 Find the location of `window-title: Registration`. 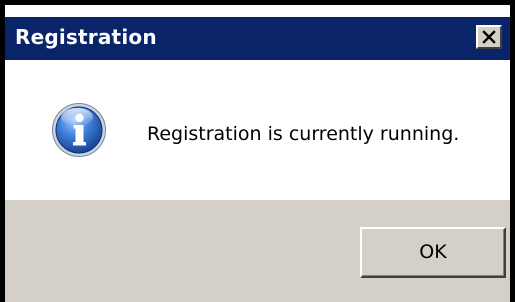

window-title: Registration is located at coordinates (86, 37).